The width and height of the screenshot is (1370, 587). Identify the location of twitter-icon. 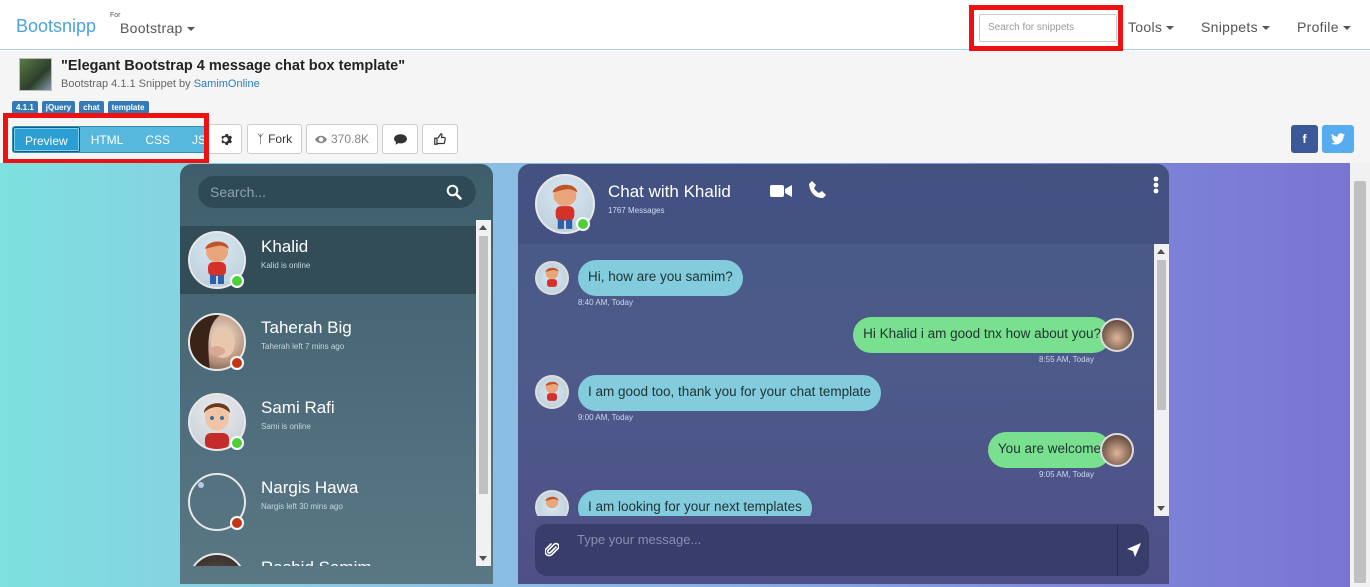
(1338, 139).